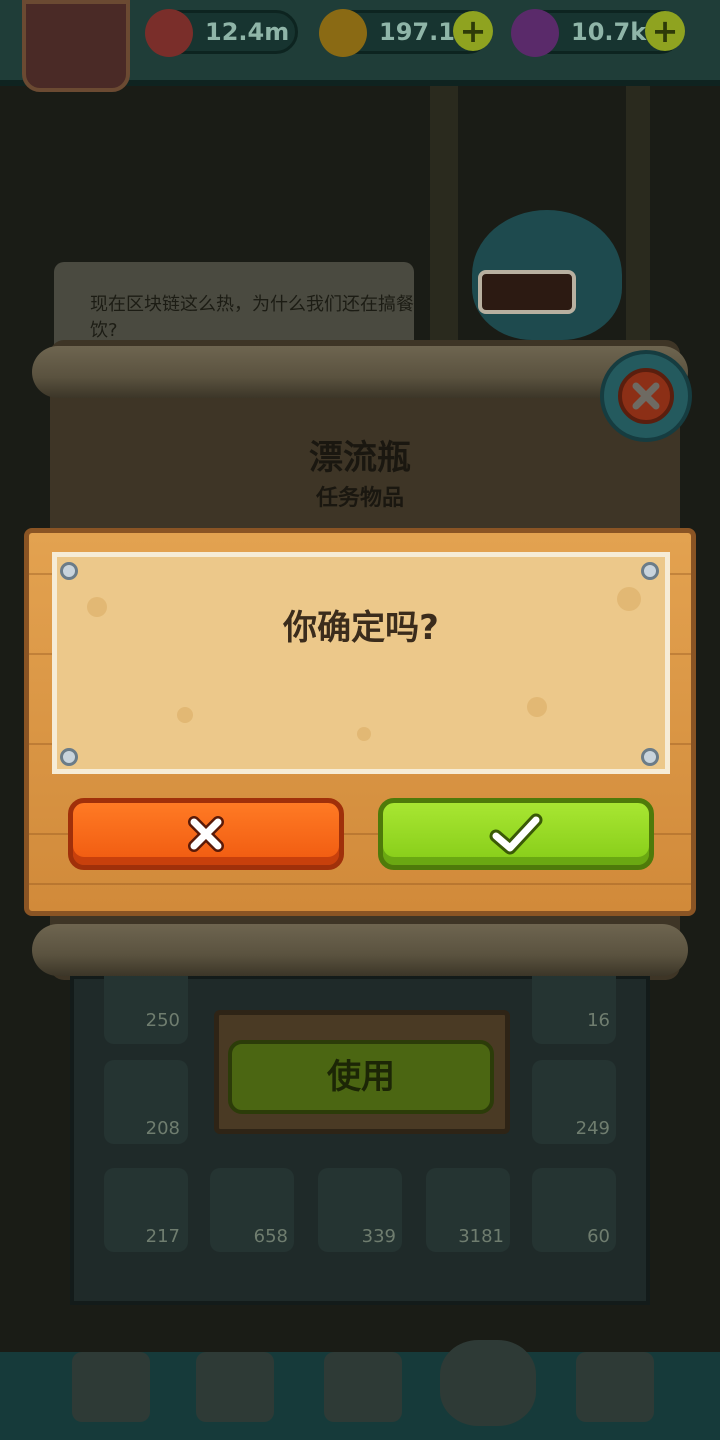 The height and width of the screenshot is (1440, 720). I want to click on confirm-button, so click(516, 834).